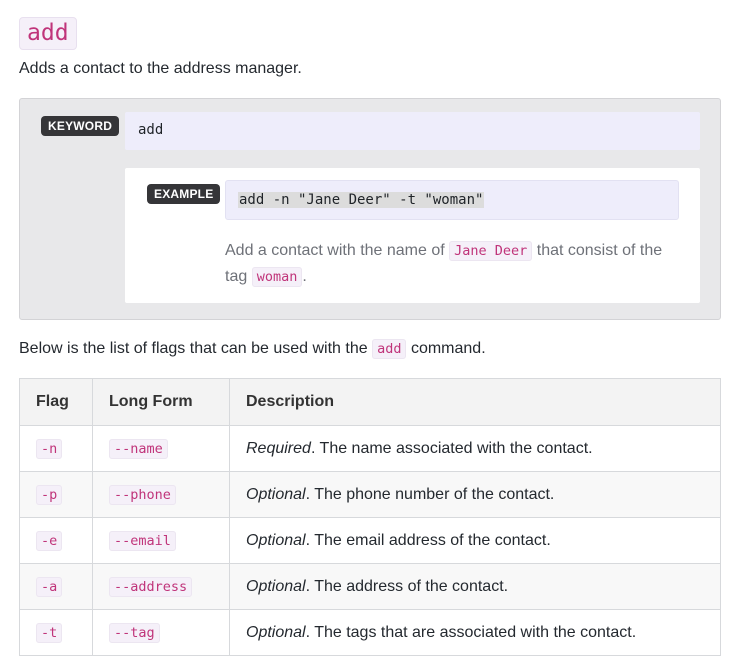 This screenshot has width=729, height=672. Describe the element at coordinates (491, 251) in the screenshot. I see `example-name-code: Jane Deer` at that location.